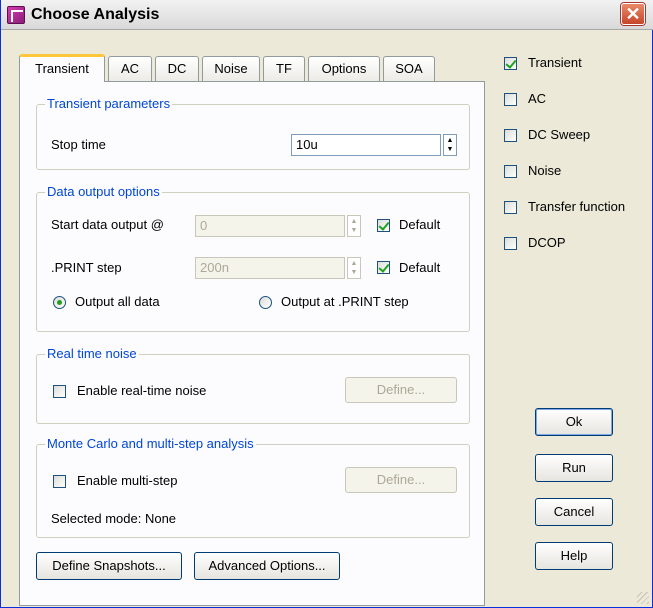 This screenshot has width=653, height=608. Describe the element at coordinates (576, 206) in the screenshot. I see `analysis-transfer-function-label: Transfer function` at that location.